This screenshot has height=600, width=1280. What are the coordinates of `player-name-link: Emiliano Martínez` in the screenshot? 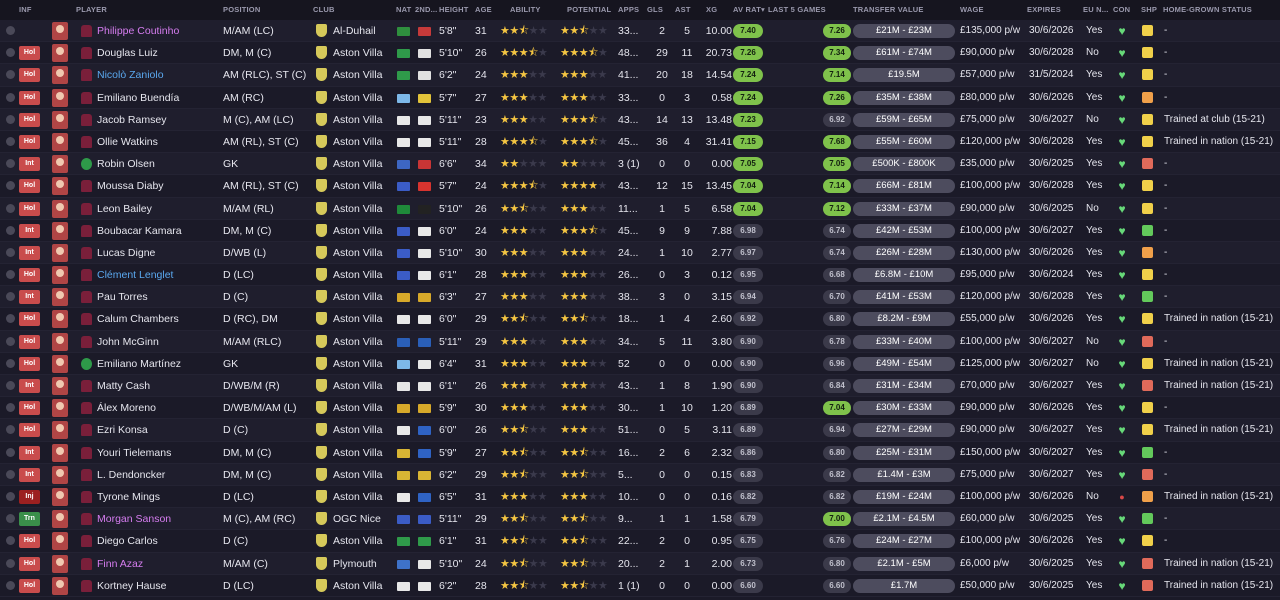 It's located at (155, 364).